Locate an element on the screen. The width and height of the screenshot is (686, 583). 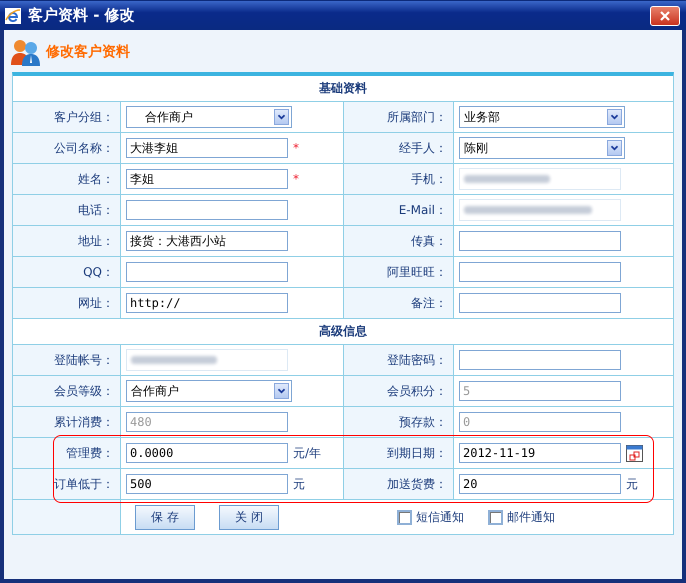
section-title: 高级信息 is located at coordinates (343, 331).